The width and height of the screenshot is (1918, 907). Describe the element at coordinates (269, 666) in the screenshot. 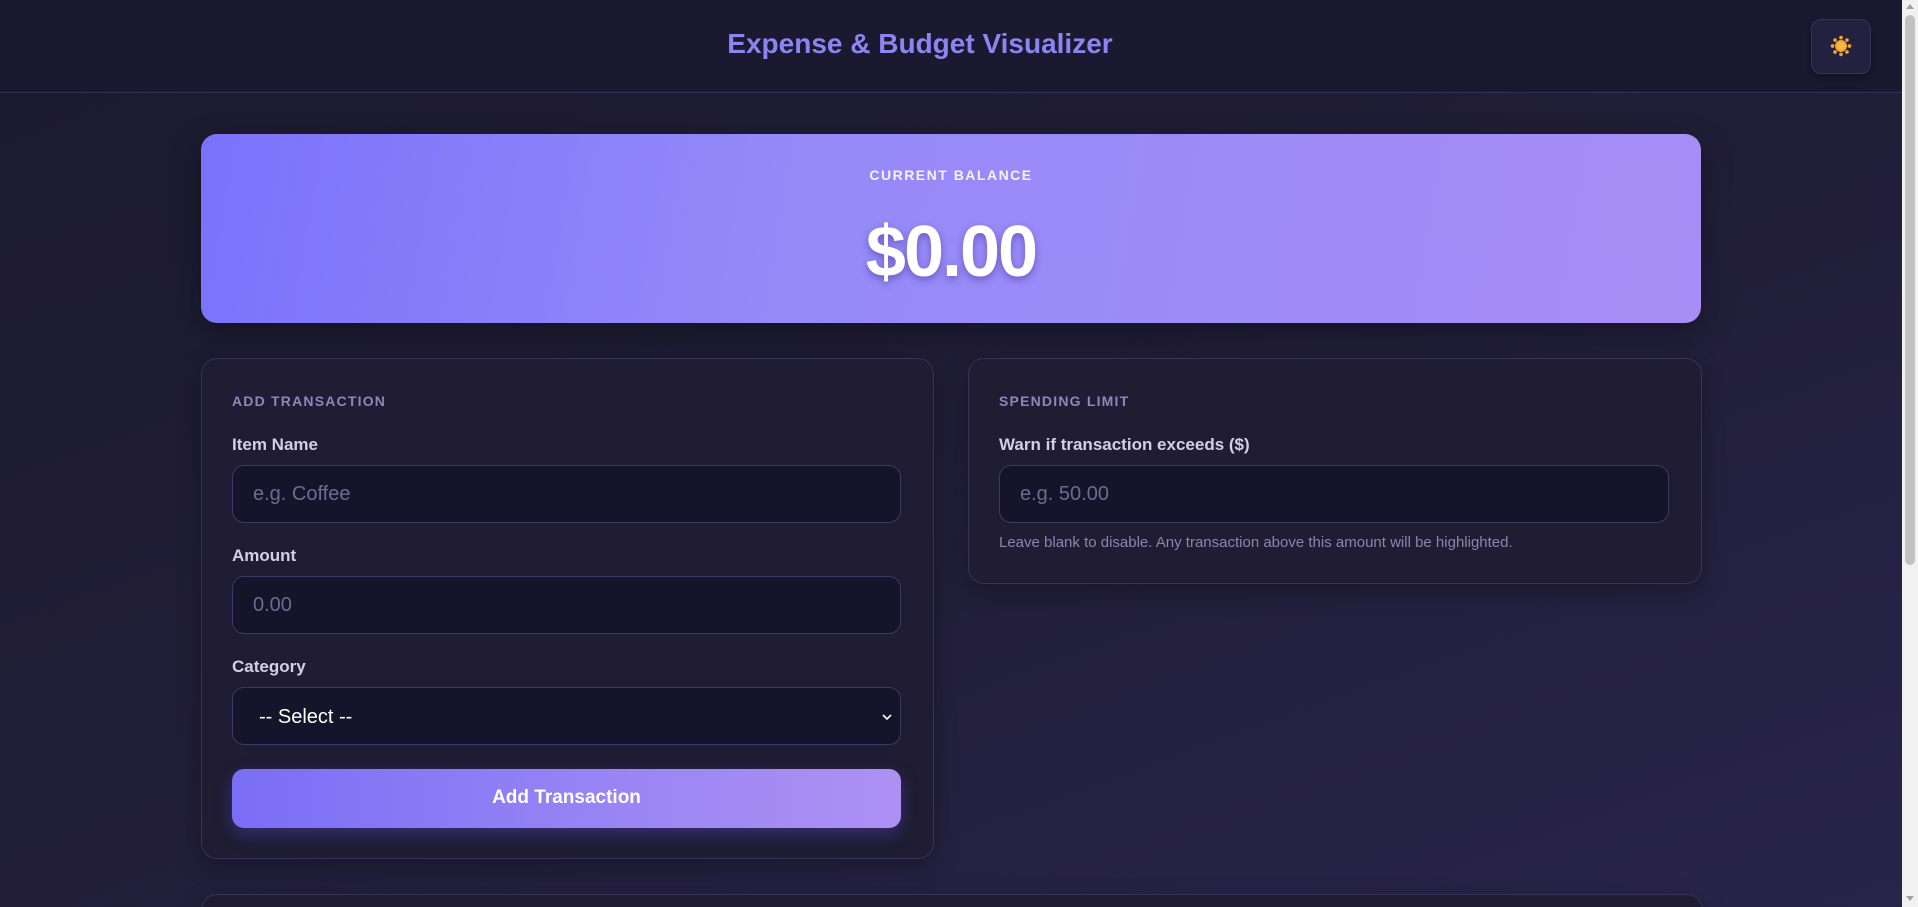

I see `category-label: Category` at that location.